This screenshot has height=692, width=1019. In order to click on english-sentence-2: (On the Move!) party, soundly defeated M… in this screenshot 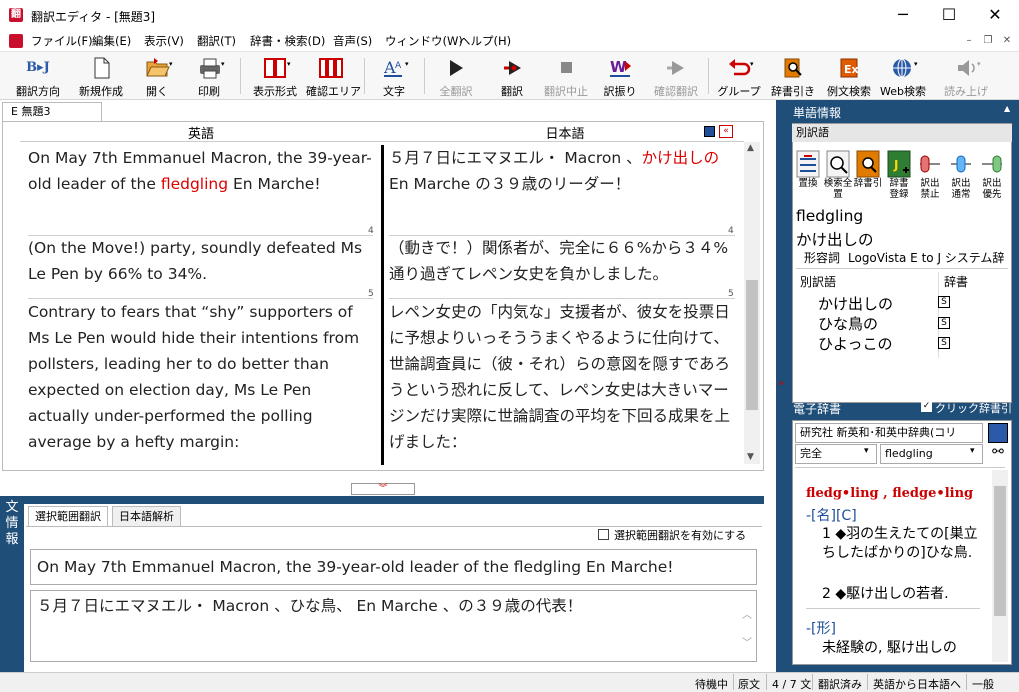, I will do `click(200, 261)`.